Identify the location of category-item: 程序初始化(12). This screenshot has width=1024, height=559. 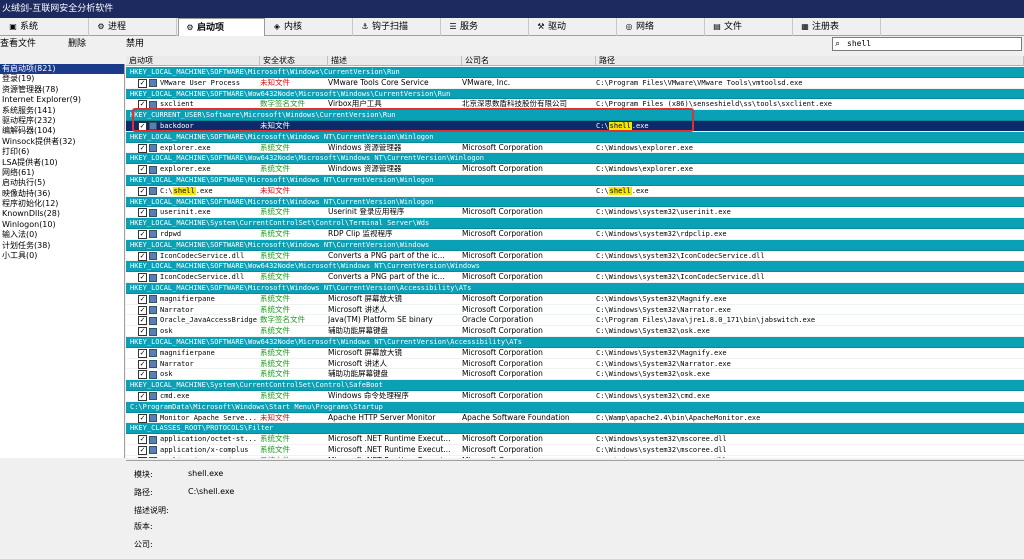
(62, 204).